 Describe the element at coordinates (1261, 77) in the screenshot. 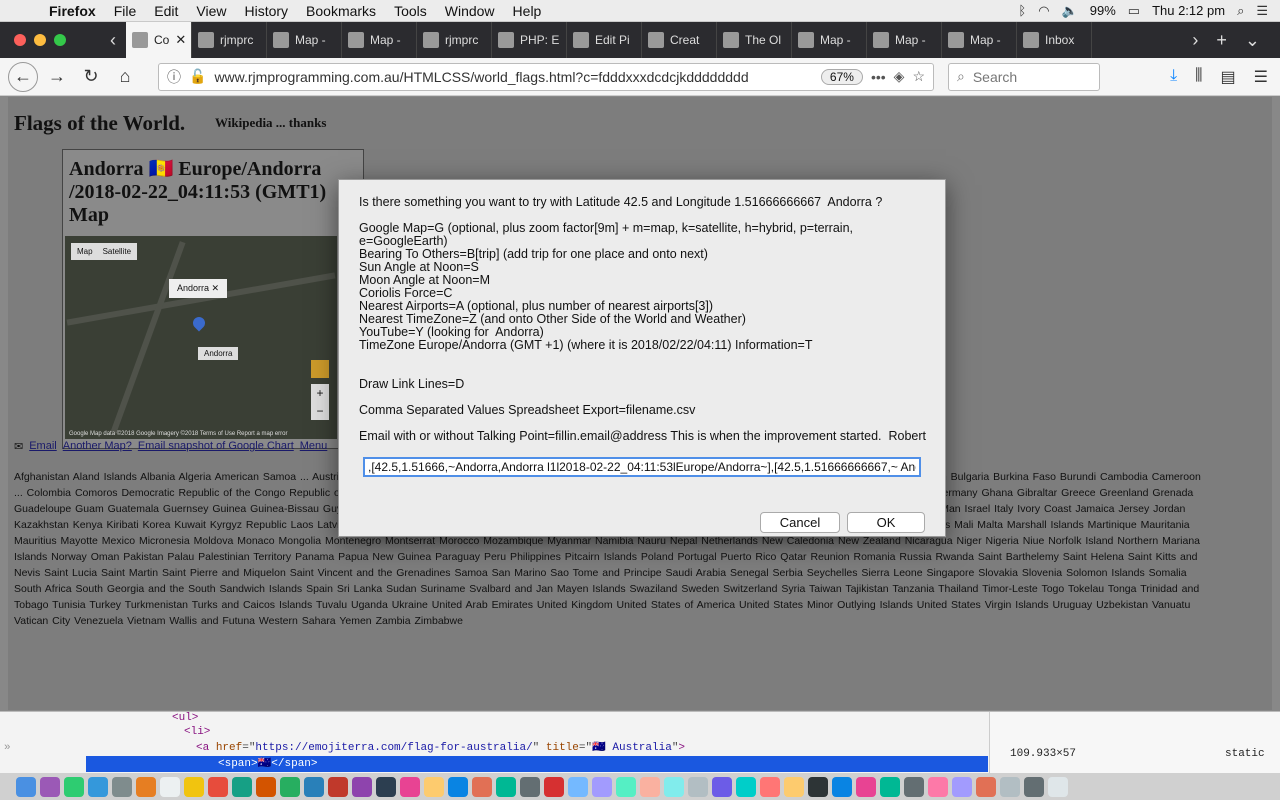

I see `hamburger-menu-icon: ☰` at that location.